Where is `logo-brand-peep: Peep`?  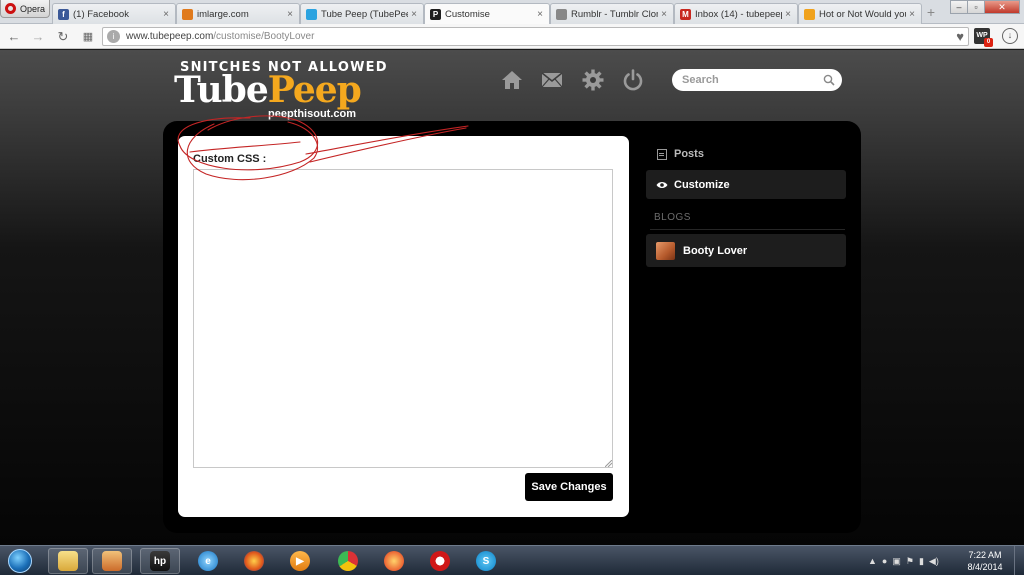
logo-brand-peep: Peep is located at coordinates (314, 90).